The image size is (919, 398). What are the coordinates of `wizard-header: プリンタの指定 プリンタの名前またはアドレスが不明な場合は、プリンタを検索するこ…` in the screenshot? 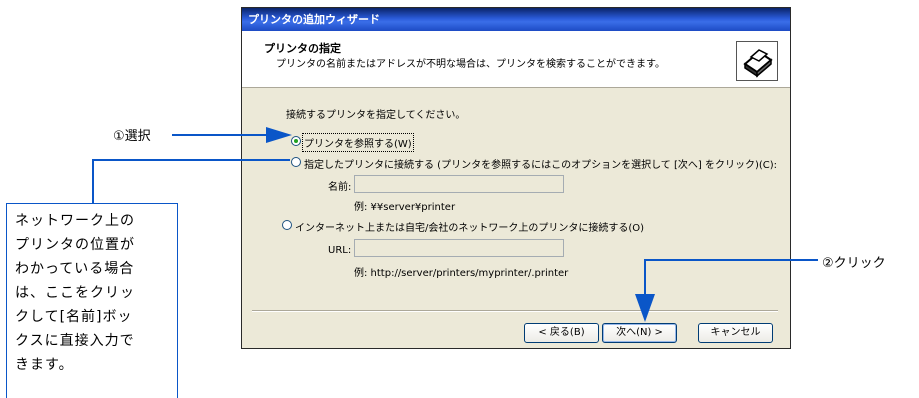 It's located at (516, 59).